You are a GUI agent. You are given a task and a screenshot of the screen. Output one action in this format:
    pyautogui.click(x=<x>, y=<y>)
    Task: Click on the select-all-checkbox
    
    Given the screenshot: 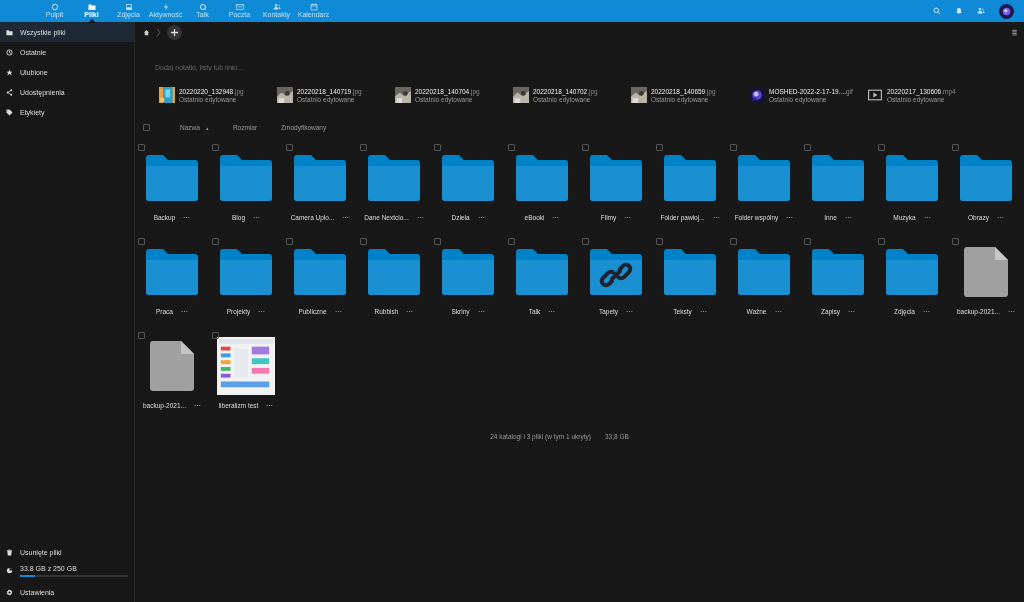 What is the action you would take?
    pyautogui.click(x=146, y=127)
    